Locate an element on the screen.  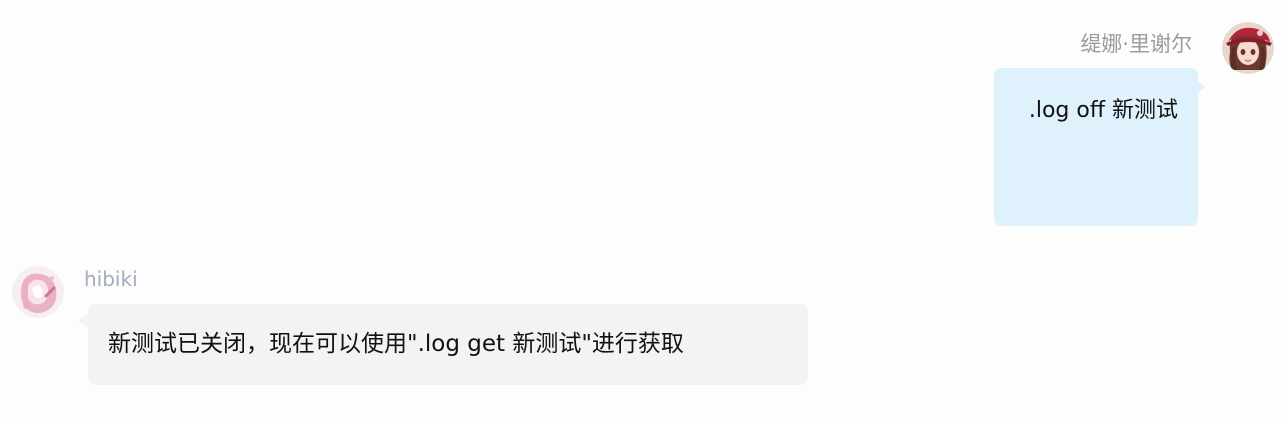
sender-name: hibiki is located at coordinates (111, 279).